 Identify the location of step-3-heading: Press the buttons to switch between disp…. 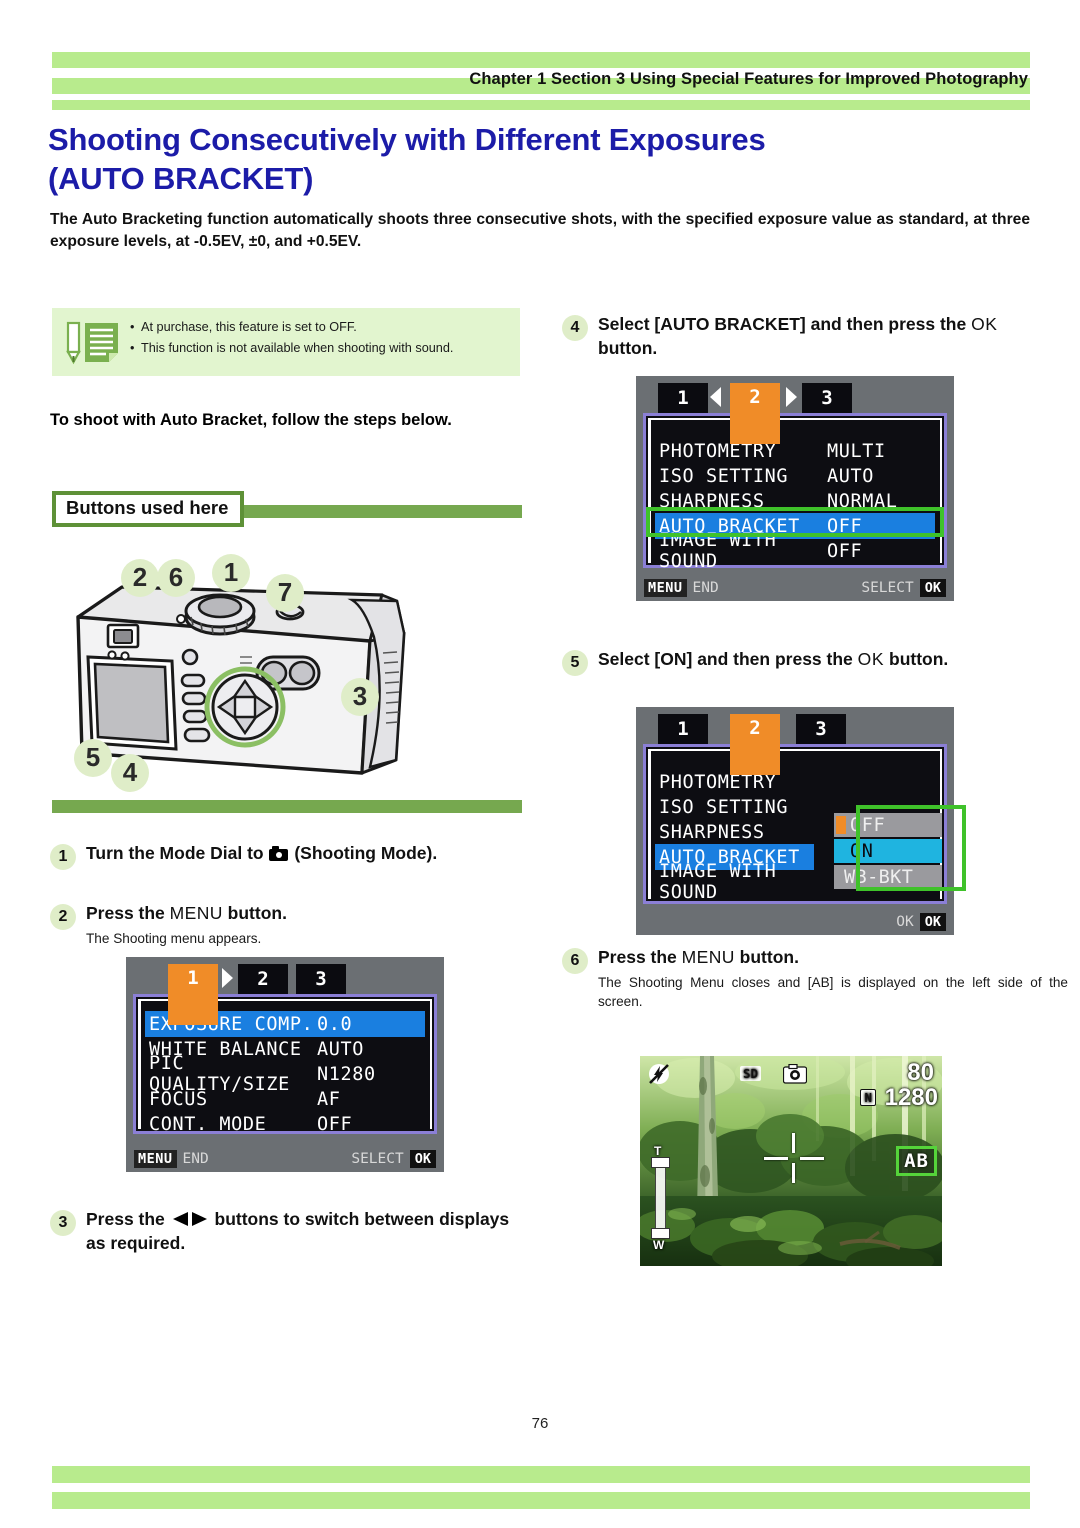
(303, 1232).